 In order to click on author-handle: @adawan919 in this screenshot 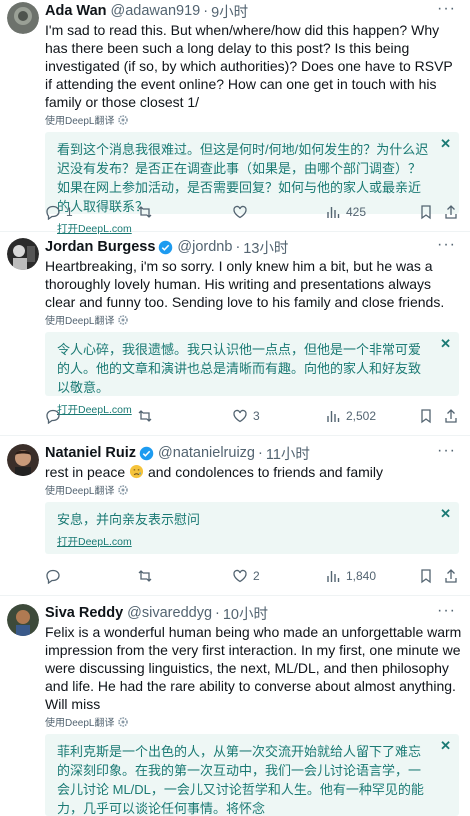, I will do `click(156, 11)`.